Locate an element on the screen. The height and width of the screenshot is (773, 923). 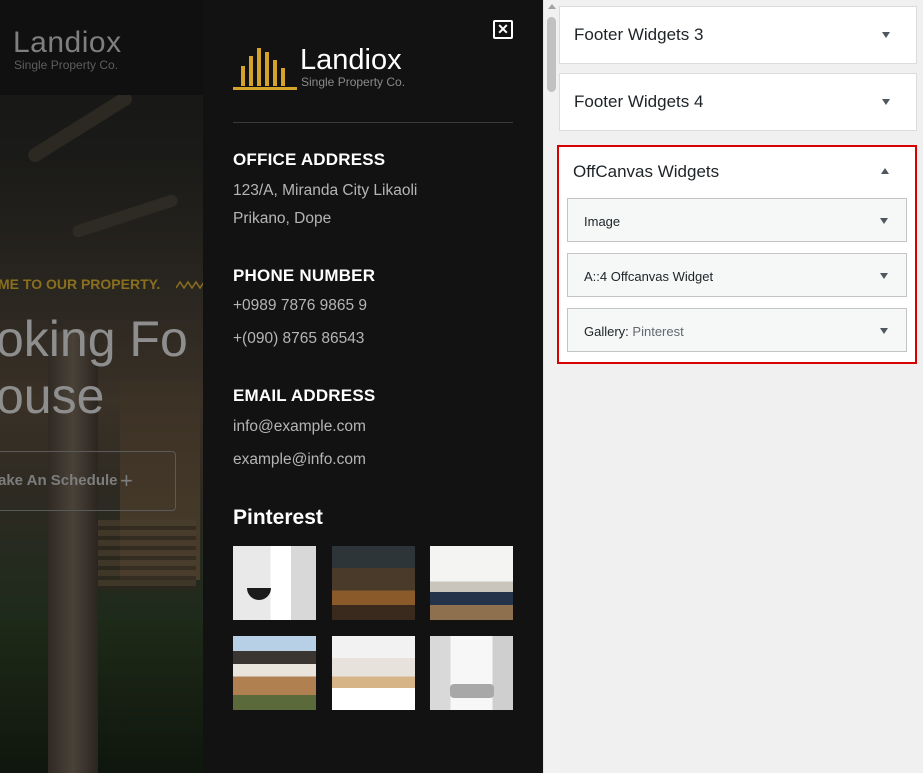
section-title: Footer Widgets 4 is located at coordinates (639, 101).